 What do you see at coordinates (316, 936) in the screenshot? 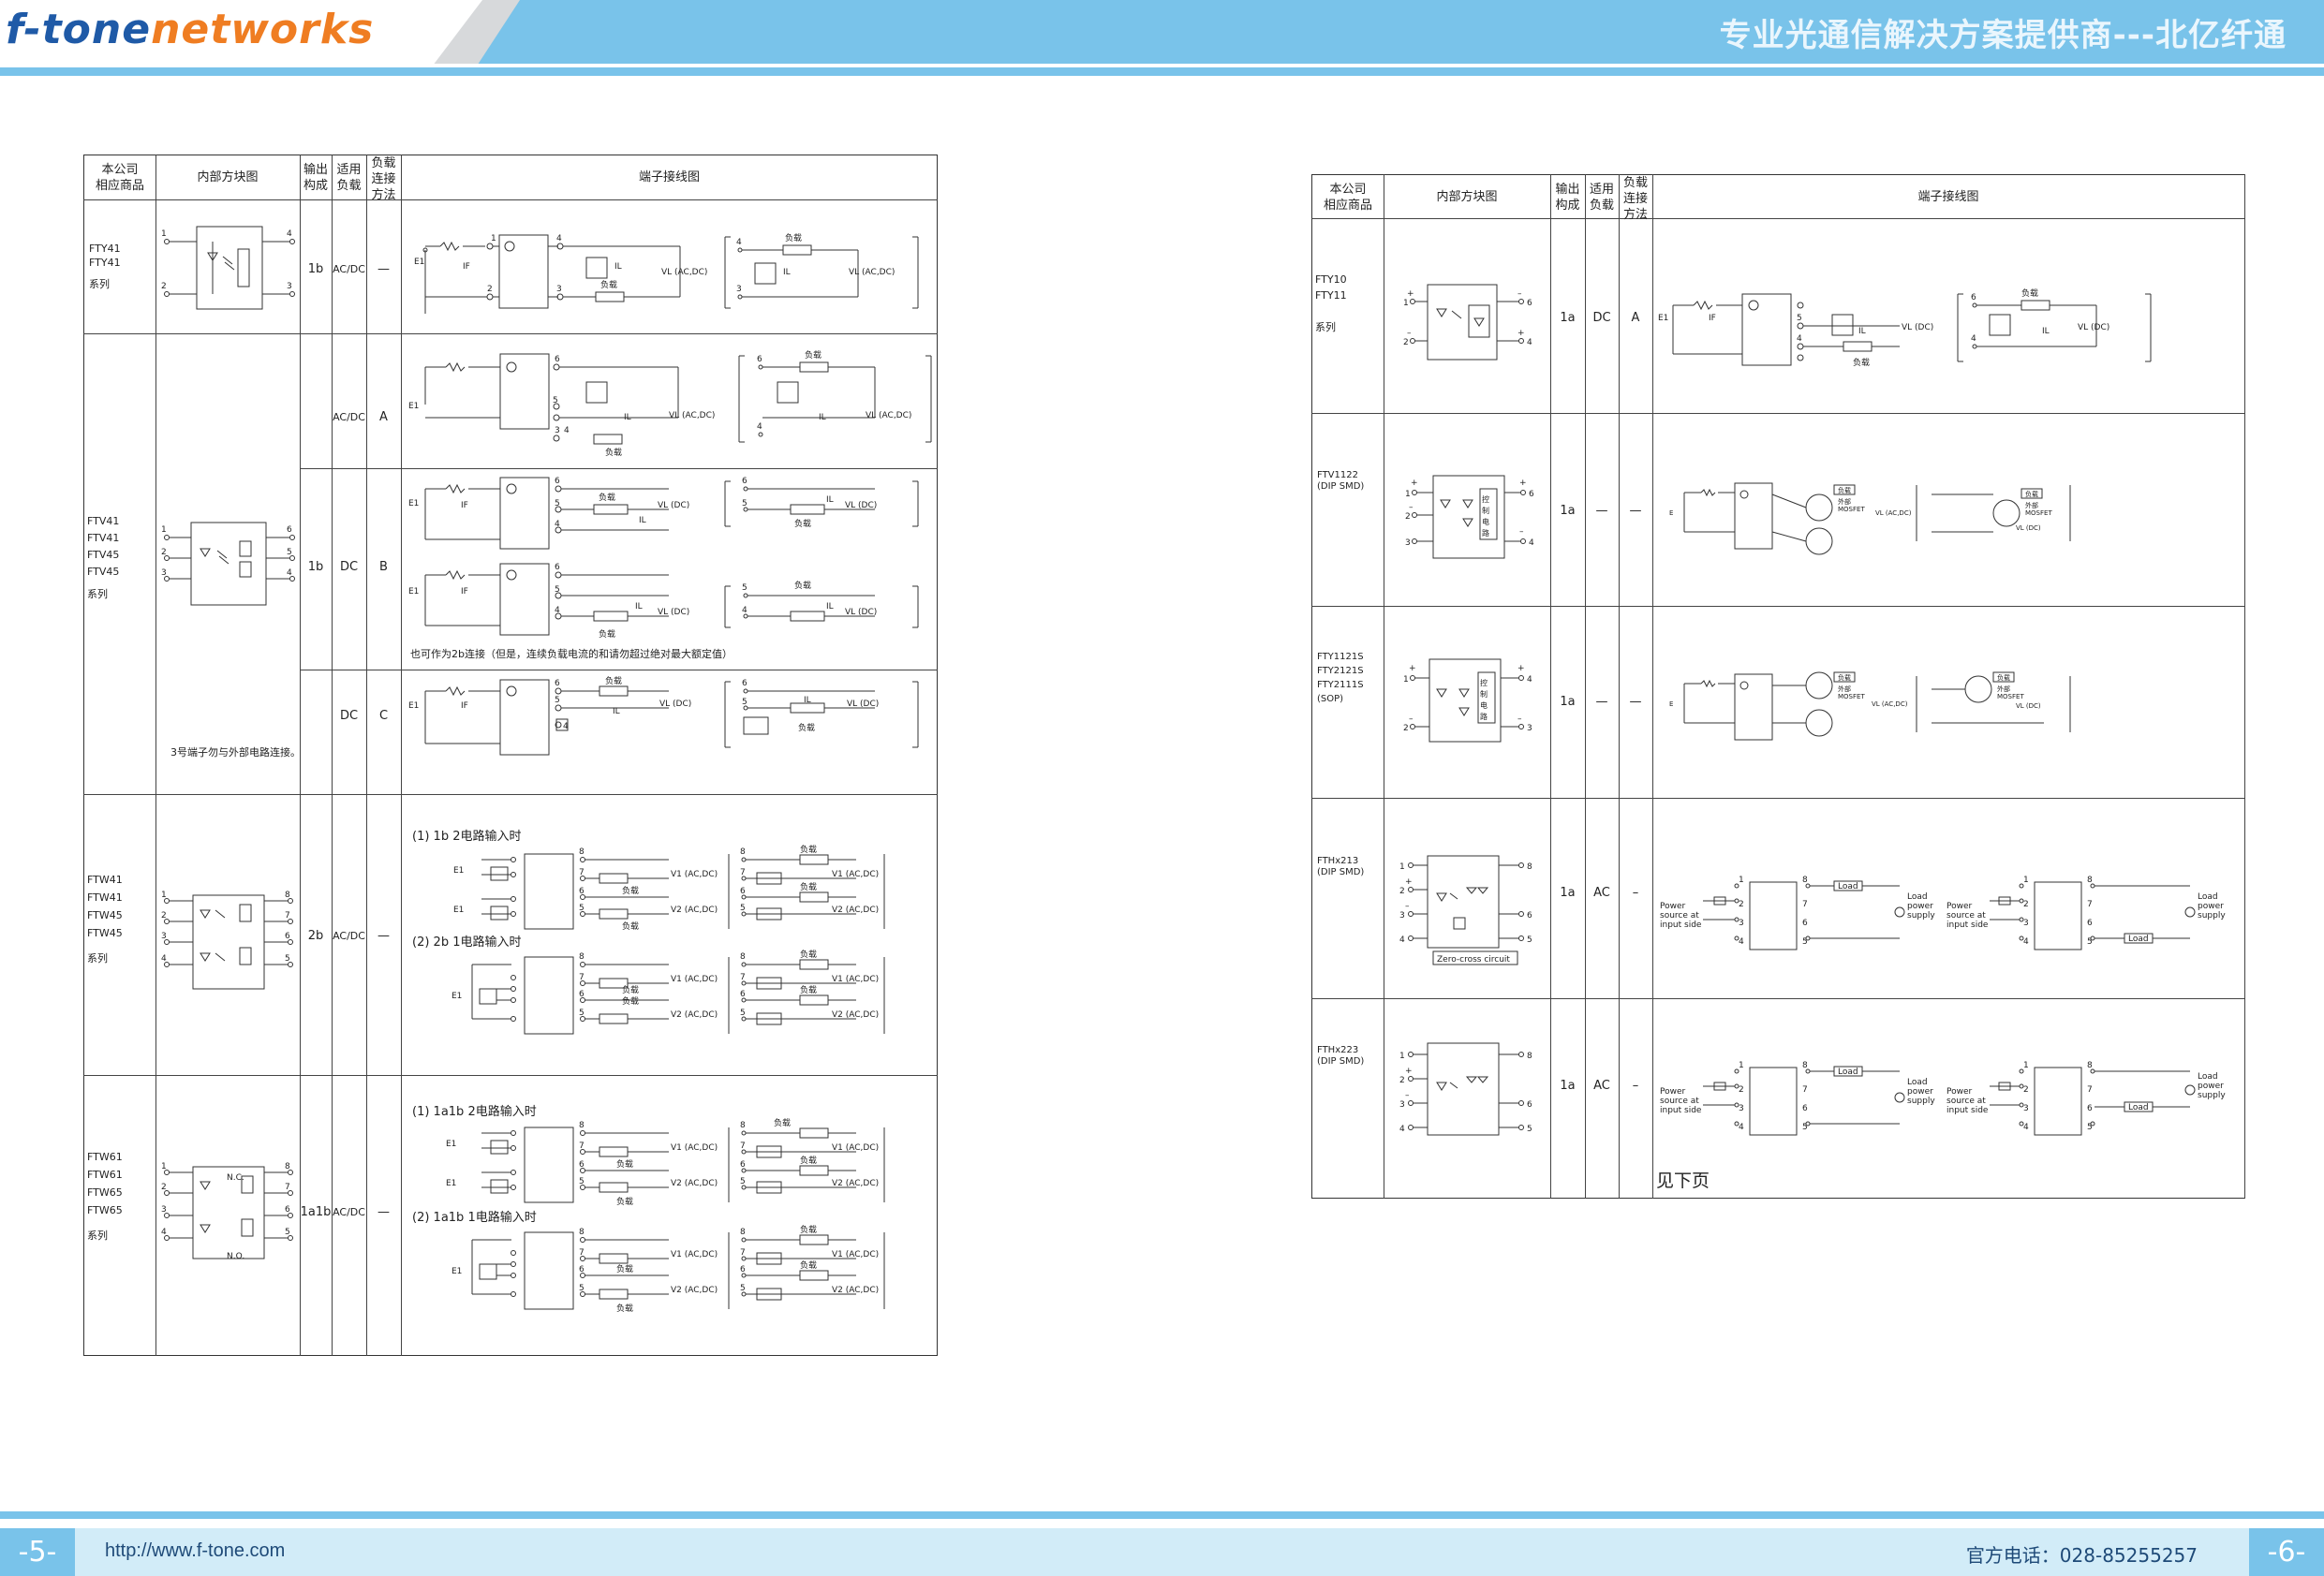
I see `row3-output: 2b` at bounding box center [316, 936].